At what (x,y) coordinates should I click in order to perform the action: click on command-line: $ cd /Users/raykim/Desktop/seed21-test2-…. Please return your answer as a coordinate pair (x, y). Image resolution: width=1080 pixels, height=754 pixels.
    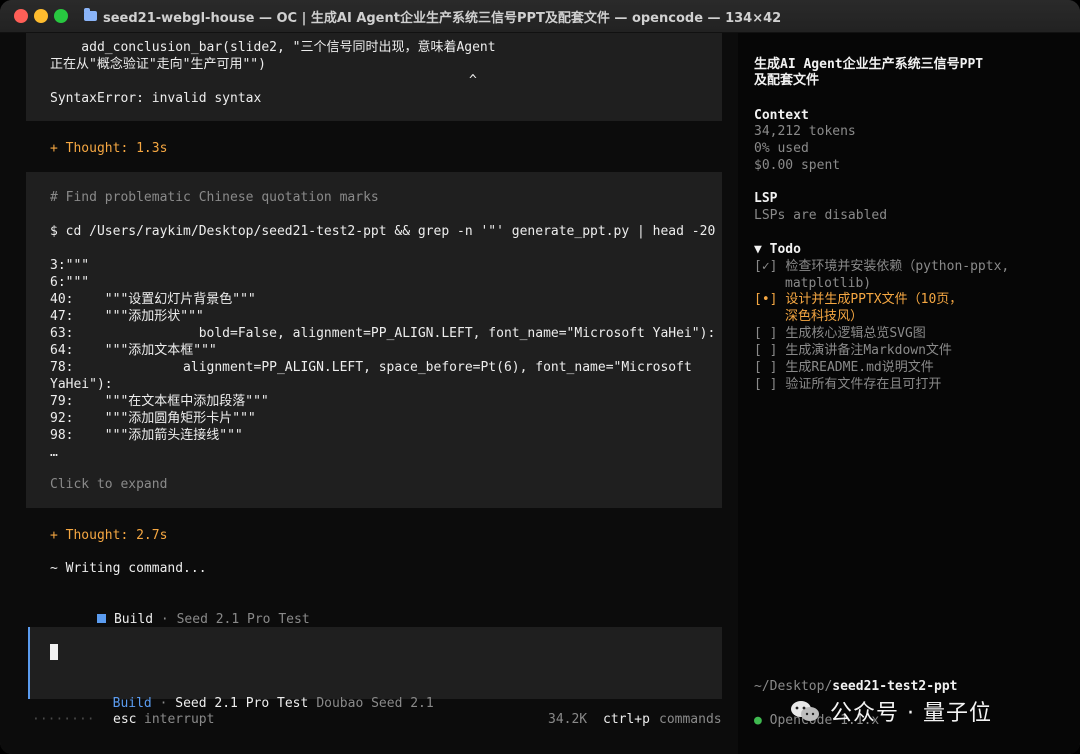
    Looking at the image, I should click on (383, 231).